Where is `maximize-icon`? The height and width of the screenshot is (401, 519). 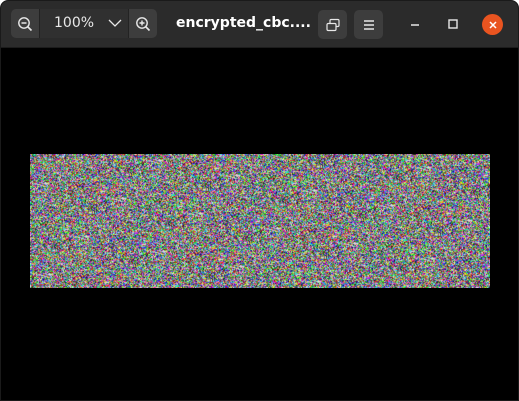 maximize-icon is located at coordinates (453, 24).